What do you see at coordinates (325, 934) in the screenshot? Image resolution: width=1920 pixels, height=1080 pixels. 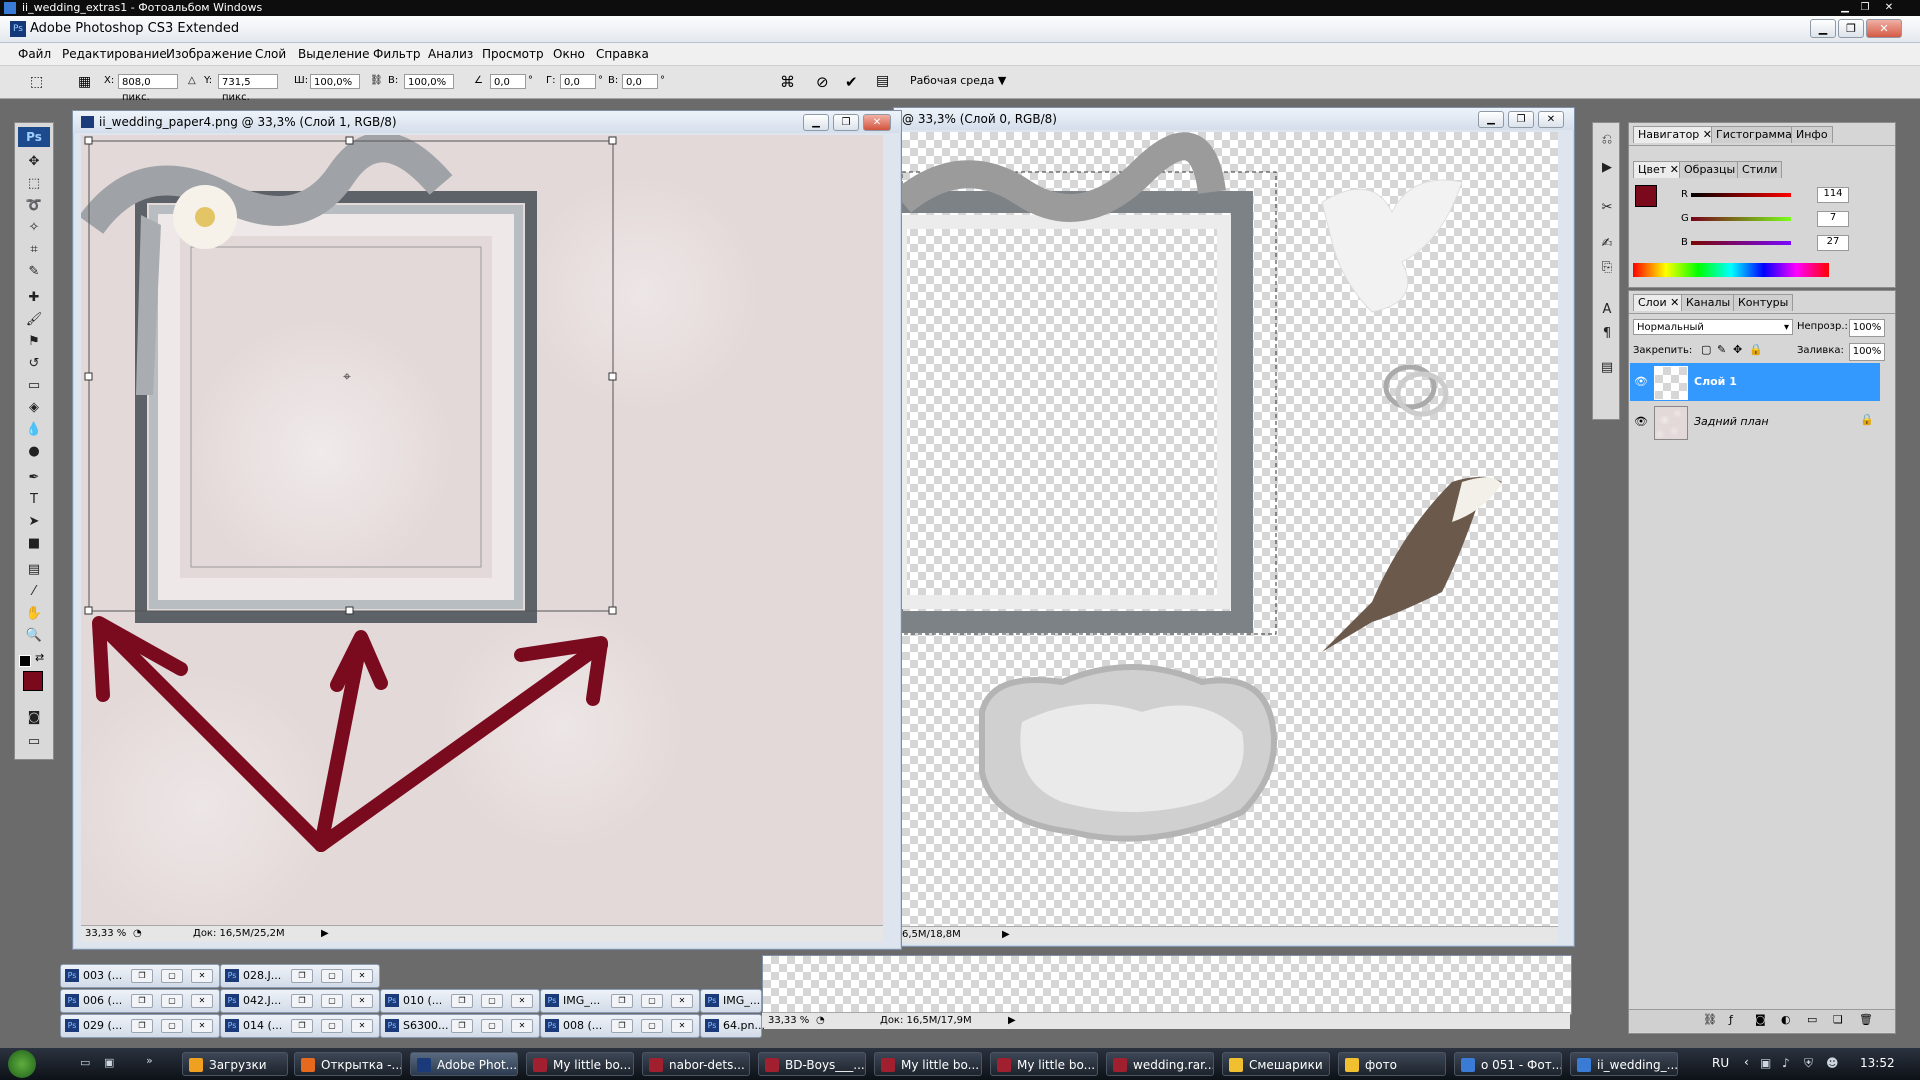 I see `status-menu-arrow-icon-1: ▶` at bounding box center [325, 934].